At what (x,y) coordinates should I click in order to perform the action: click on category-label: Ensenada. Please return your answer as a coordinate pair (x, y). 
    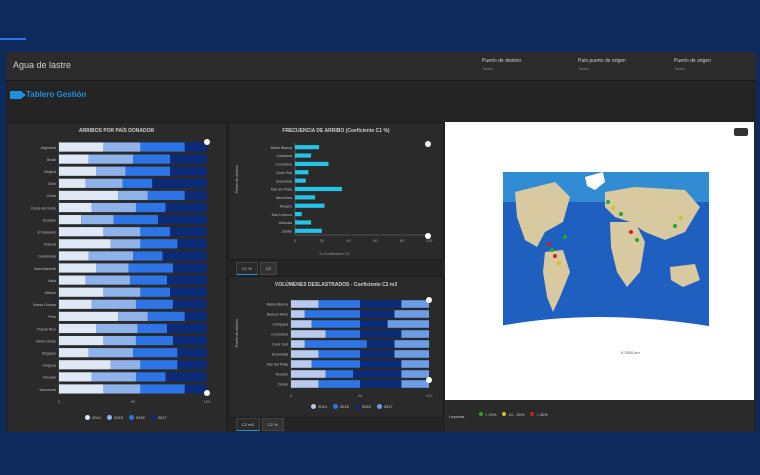
    Looking at the image, I should click on (284, 181).